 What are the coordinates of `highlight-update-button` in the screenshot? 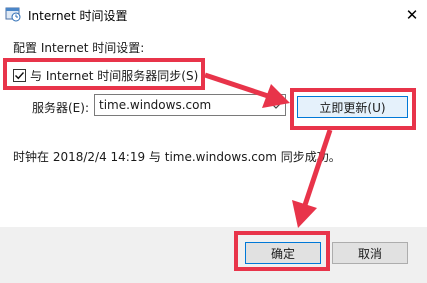 It's located at (353, 109).